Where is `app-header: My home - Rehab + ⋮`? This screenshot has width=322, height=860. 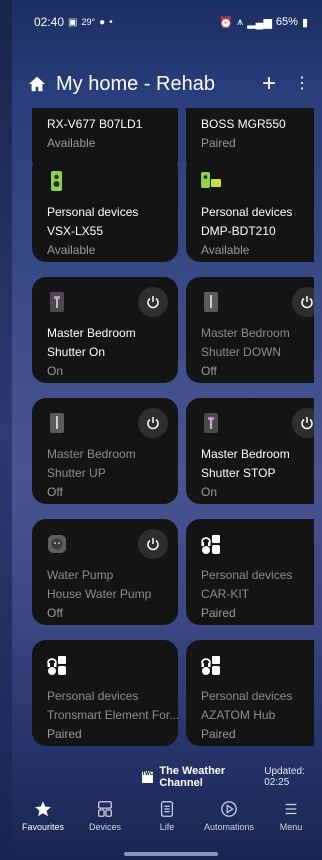 app-header: My home - Rehab + ⋮ is located at coordinates (169, 84).